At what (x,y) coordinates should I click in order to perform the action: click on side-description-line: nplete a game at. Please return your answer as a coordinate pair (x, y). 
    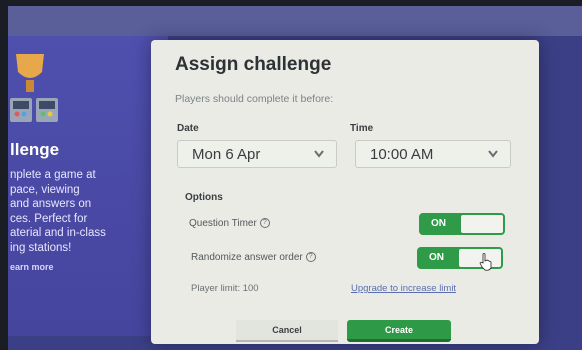
    Looking at the image, I should click on (53, 175).